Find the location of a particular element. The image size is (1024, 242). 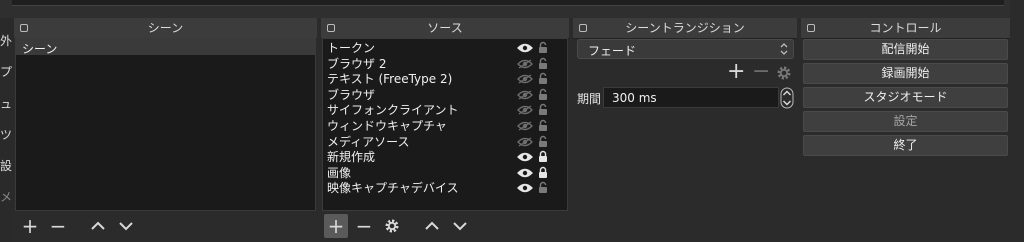

source-item: 画像 is located at coordinates (444, 173).